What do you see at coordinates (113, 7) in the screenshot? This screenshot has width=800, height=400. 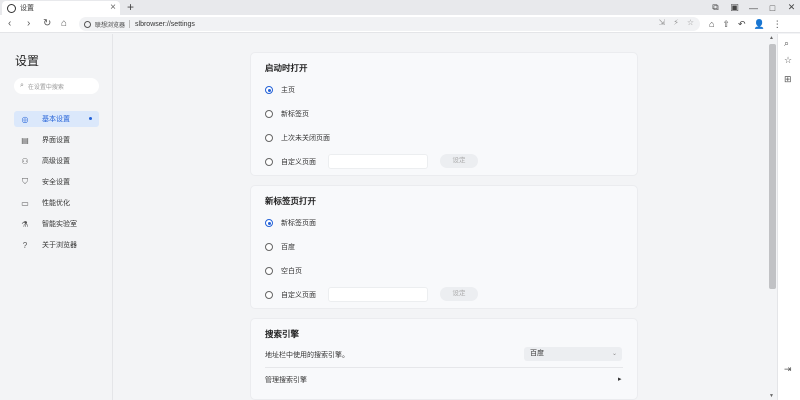 I see `tab-close-icon: ×` at bounding box center [113, 7].